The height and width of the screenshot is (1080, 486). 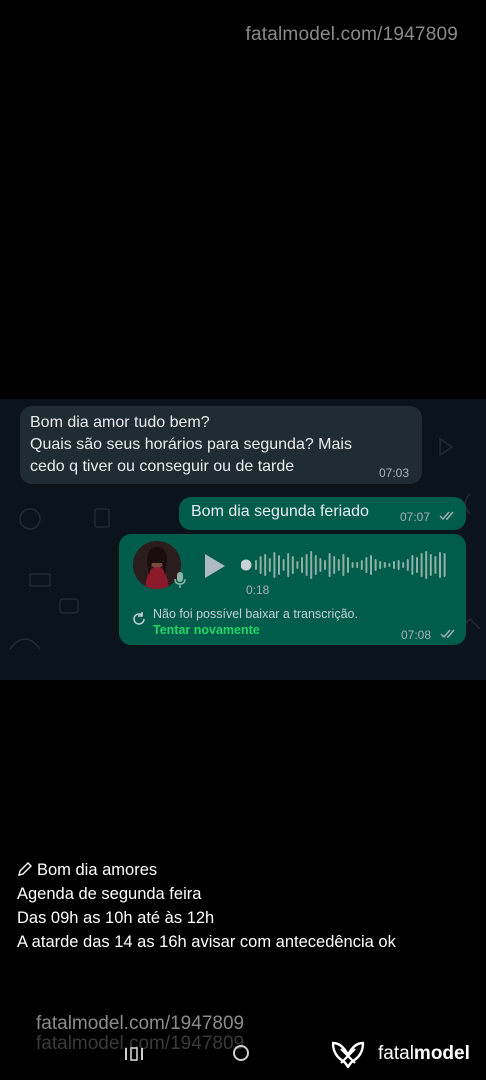 What do you see at coordinates (424, 1053) in the screenshot?
I see `brand-name: fatalmodel` at bounding box center [424, 1053].